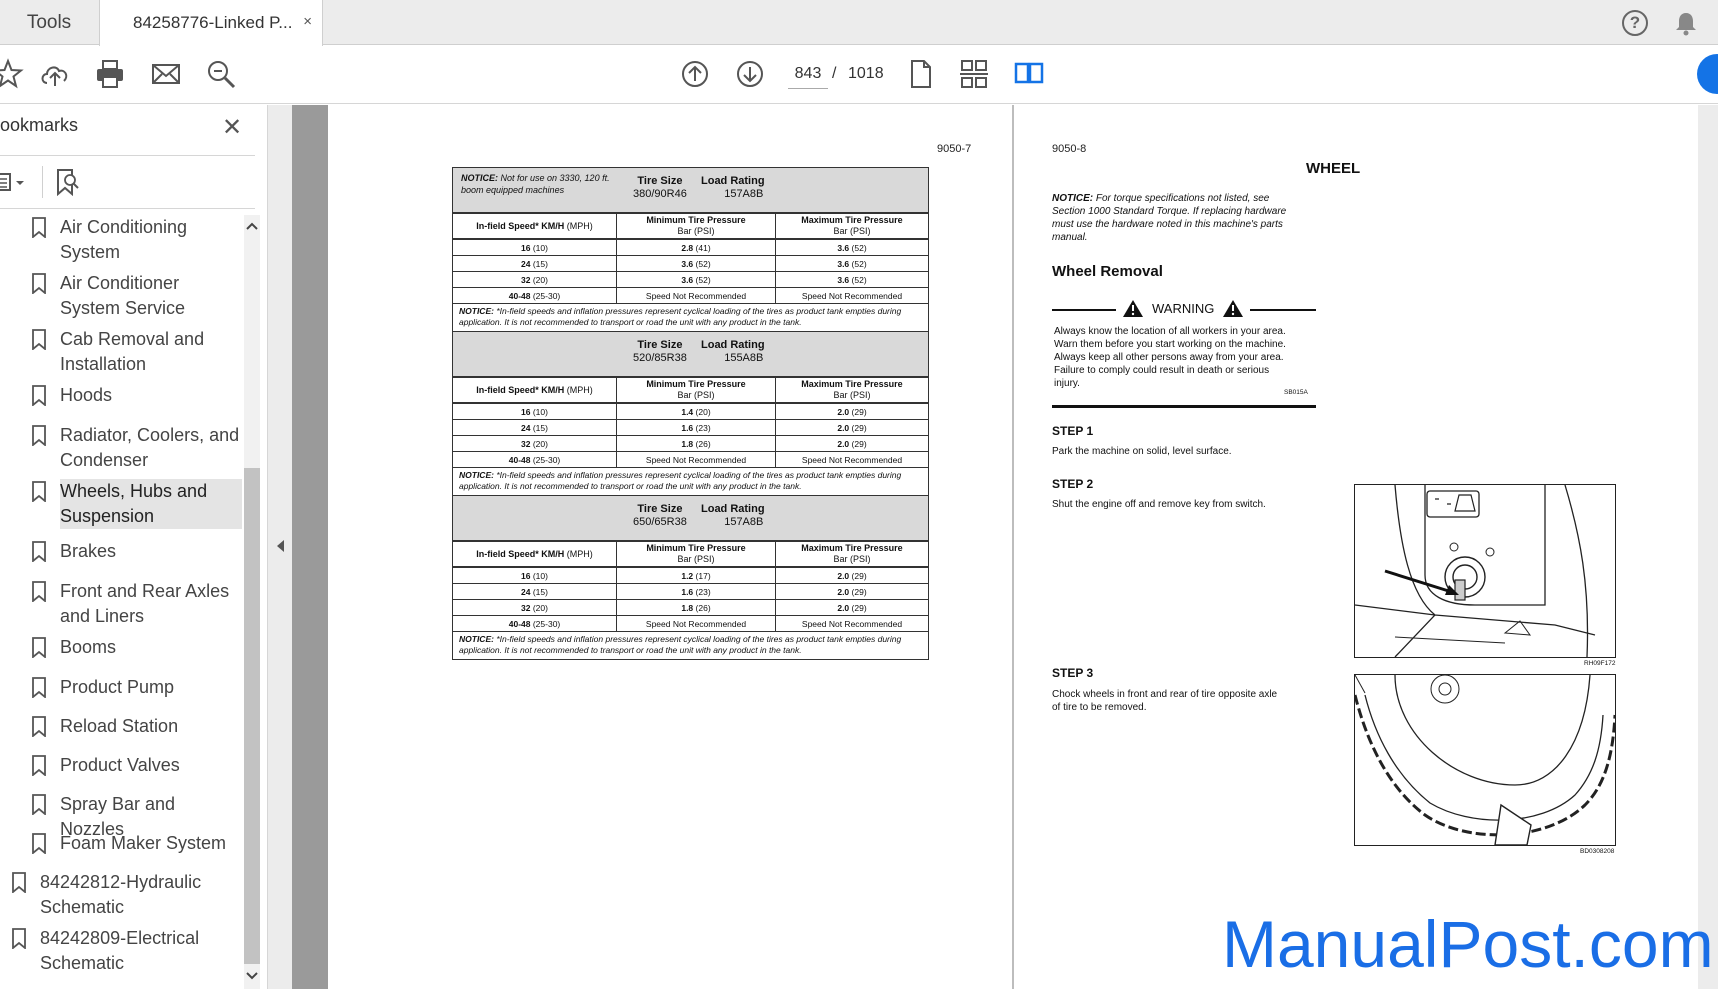 The width and height of the screenshot is (1718, 989). What do you see at coordinates (280, 546) in the screenshot?
I see `collapse-panel-icon` at bounding box center [280, 546].